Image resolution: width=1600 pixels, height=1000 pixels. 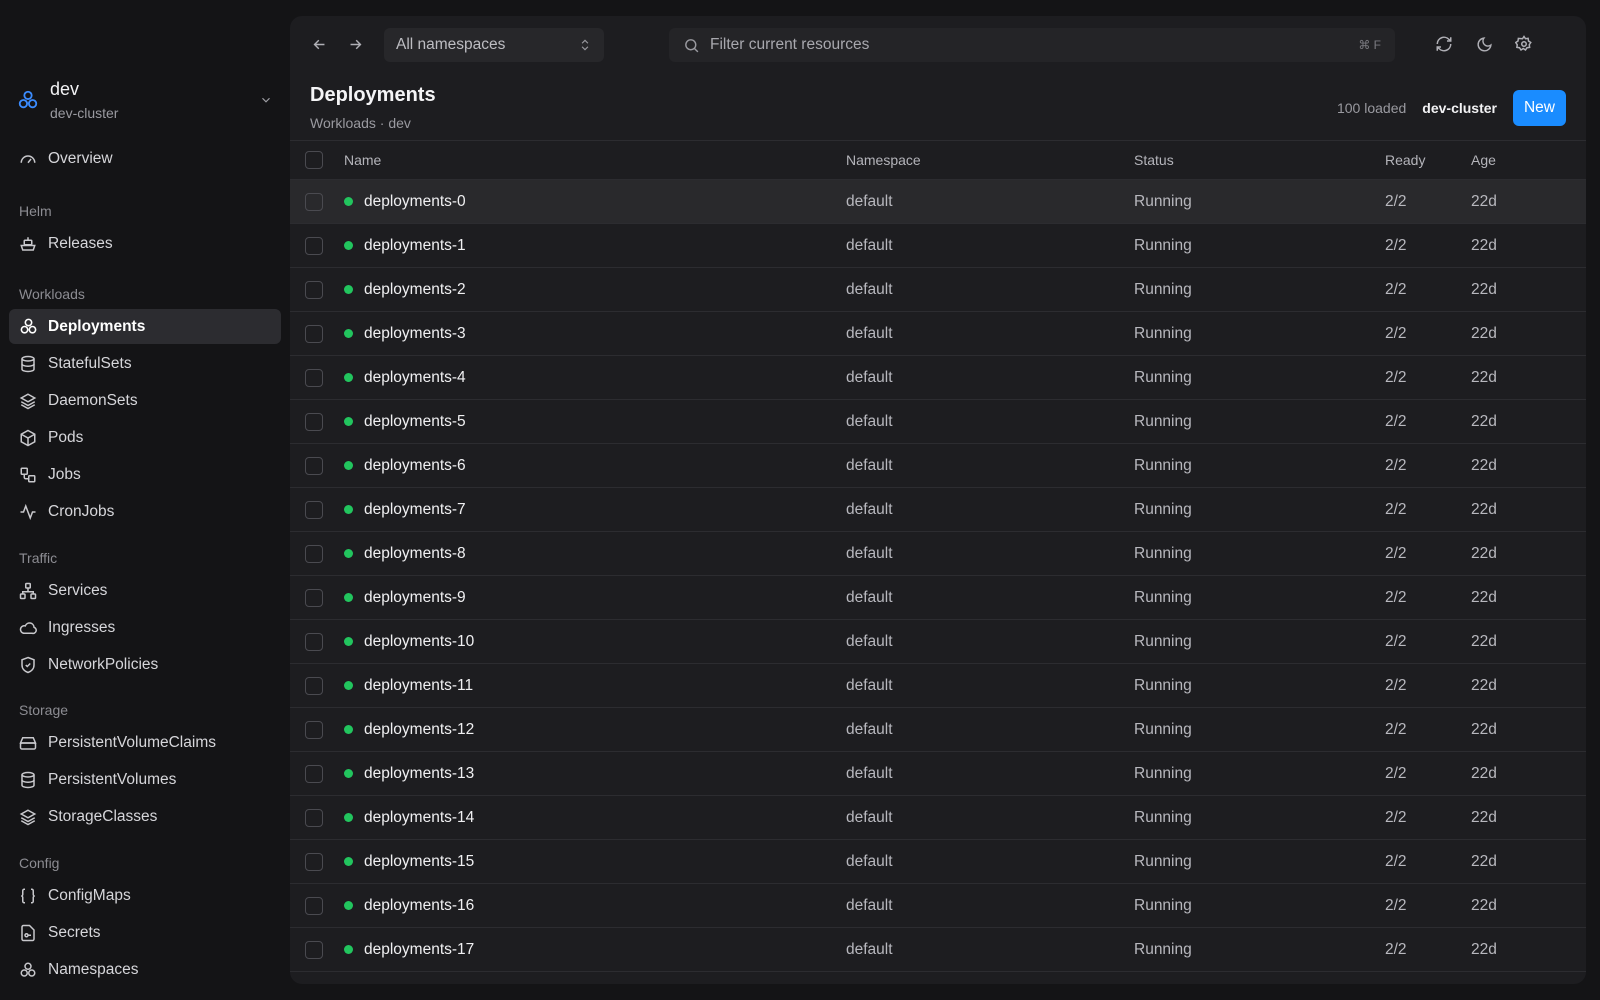 What do you see at coordinates (145, 895) in the screenshot?
I see `sidebar-item-configmaps: ConfigMaps` at bounding box center [145, 895].